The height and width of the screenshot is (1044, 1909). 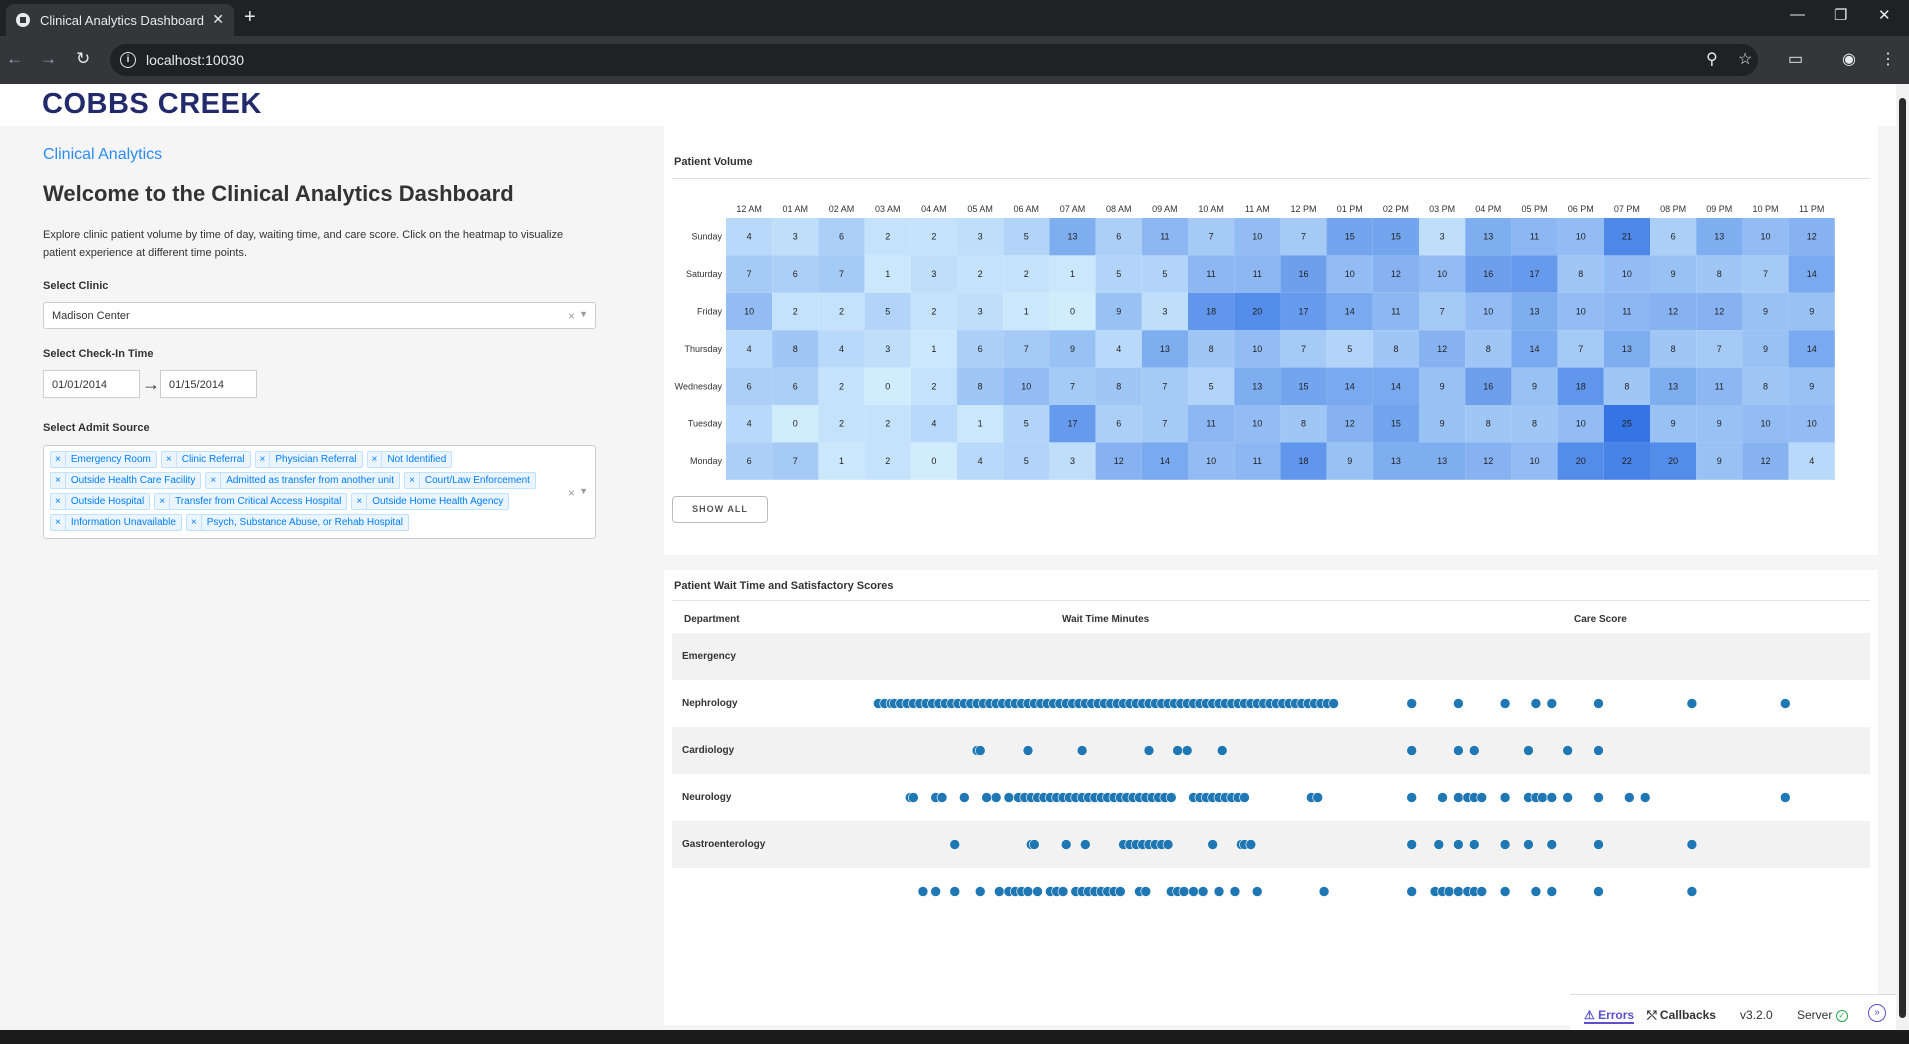 I want to click on admit-source-chip: × Clinic Referral, so click(x=205, y=459).